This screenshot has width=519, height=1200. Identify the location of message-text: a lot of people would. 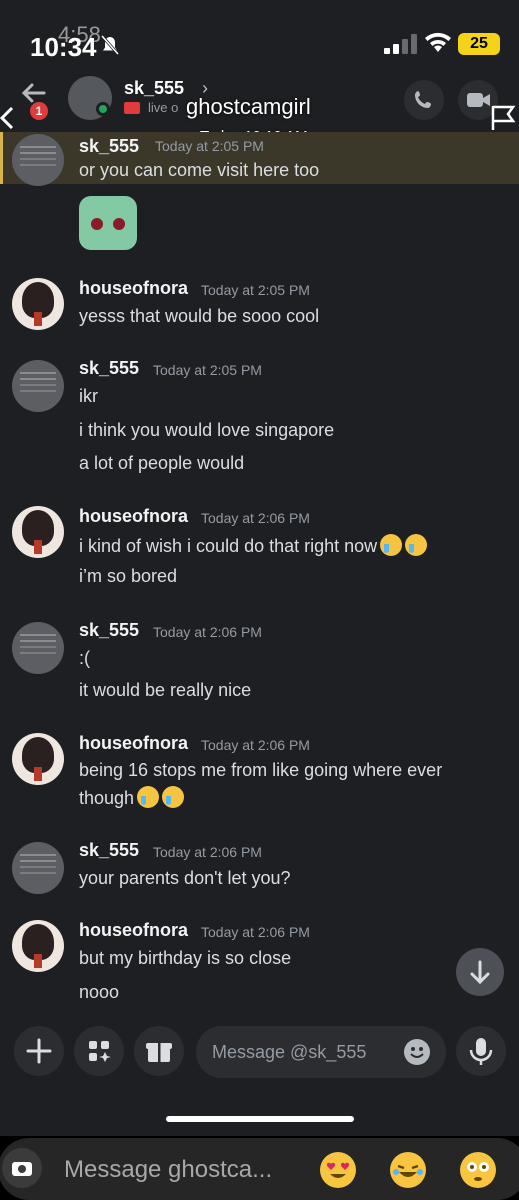
(162, 463).